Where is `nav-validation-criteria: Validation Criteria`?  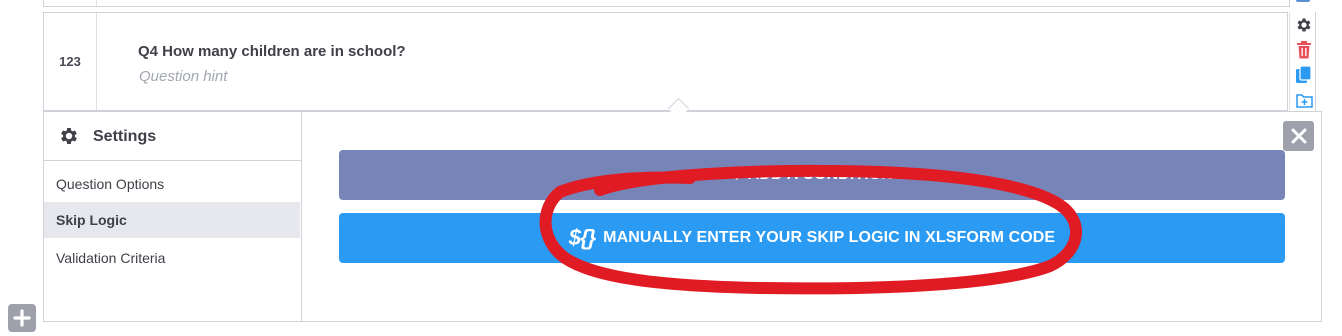
nav-validation-criteria: Validation Criteria is located at coordinates (172, 258).